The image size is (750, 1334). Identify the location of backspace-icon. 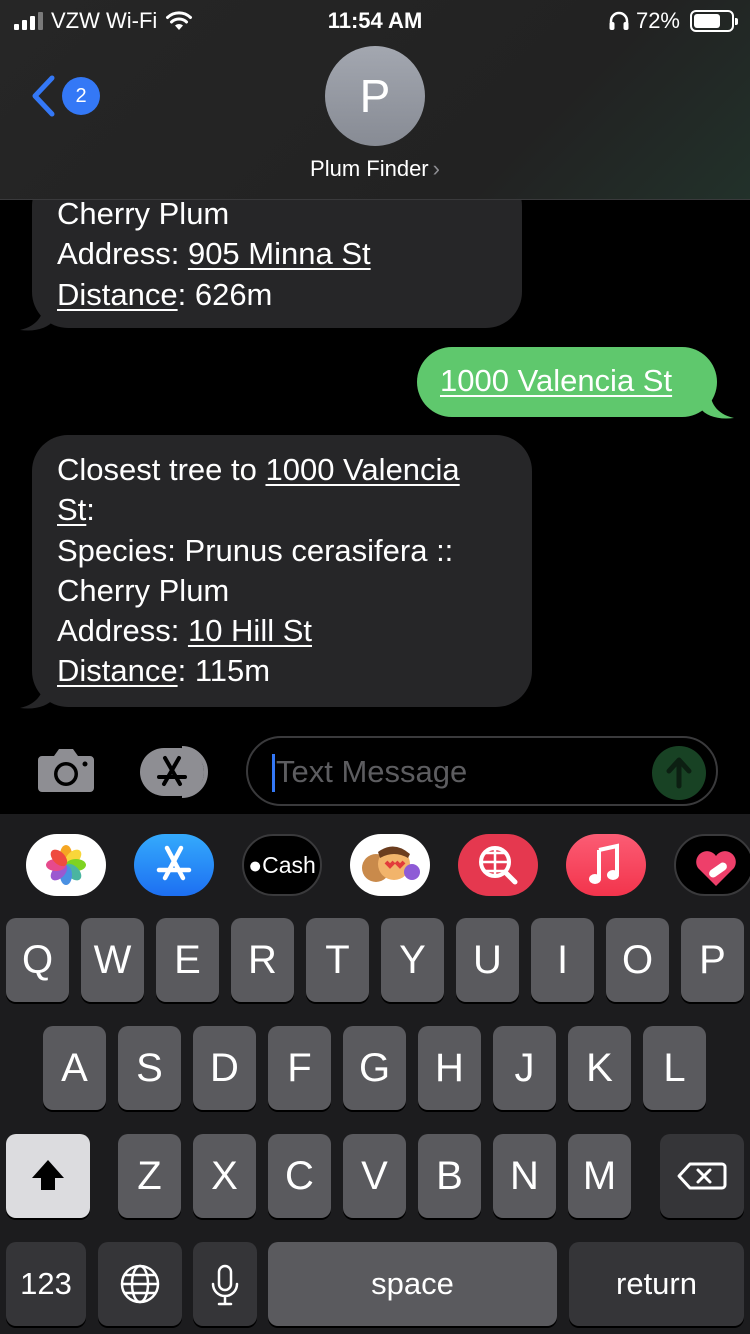
(702, 1176).